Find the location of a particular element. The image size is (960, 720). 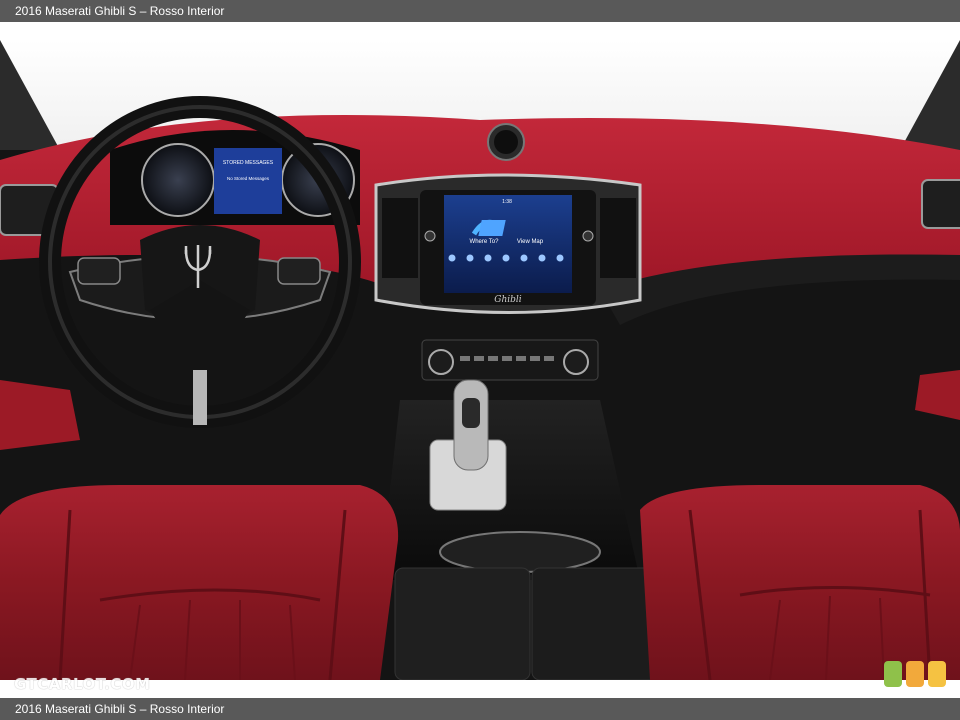

site-logo-icon is located at coordinates (915, 674).